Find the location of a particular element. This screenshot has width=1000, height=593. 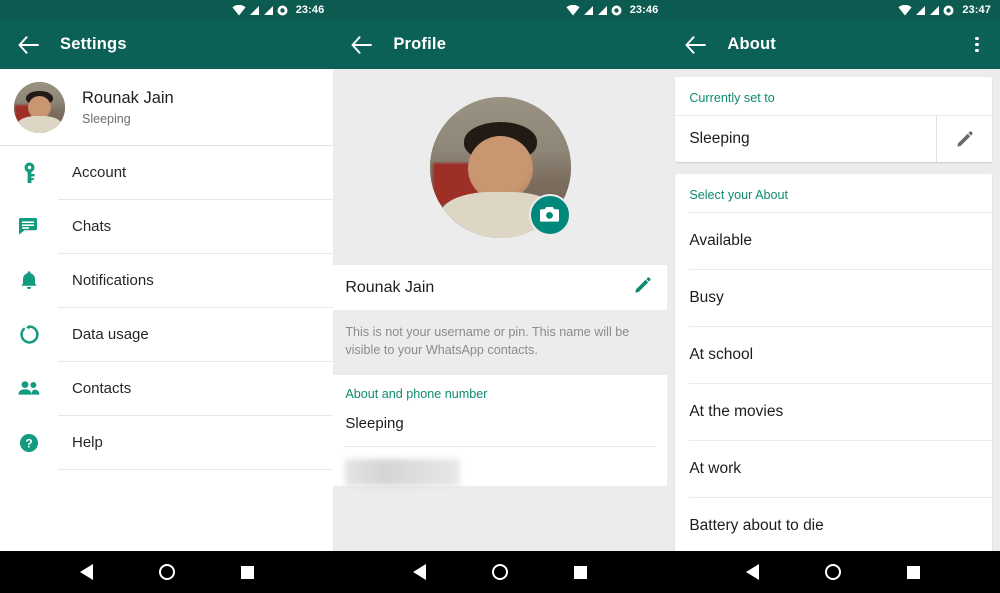

page-title: Settings is located at coordinates (93, 44).